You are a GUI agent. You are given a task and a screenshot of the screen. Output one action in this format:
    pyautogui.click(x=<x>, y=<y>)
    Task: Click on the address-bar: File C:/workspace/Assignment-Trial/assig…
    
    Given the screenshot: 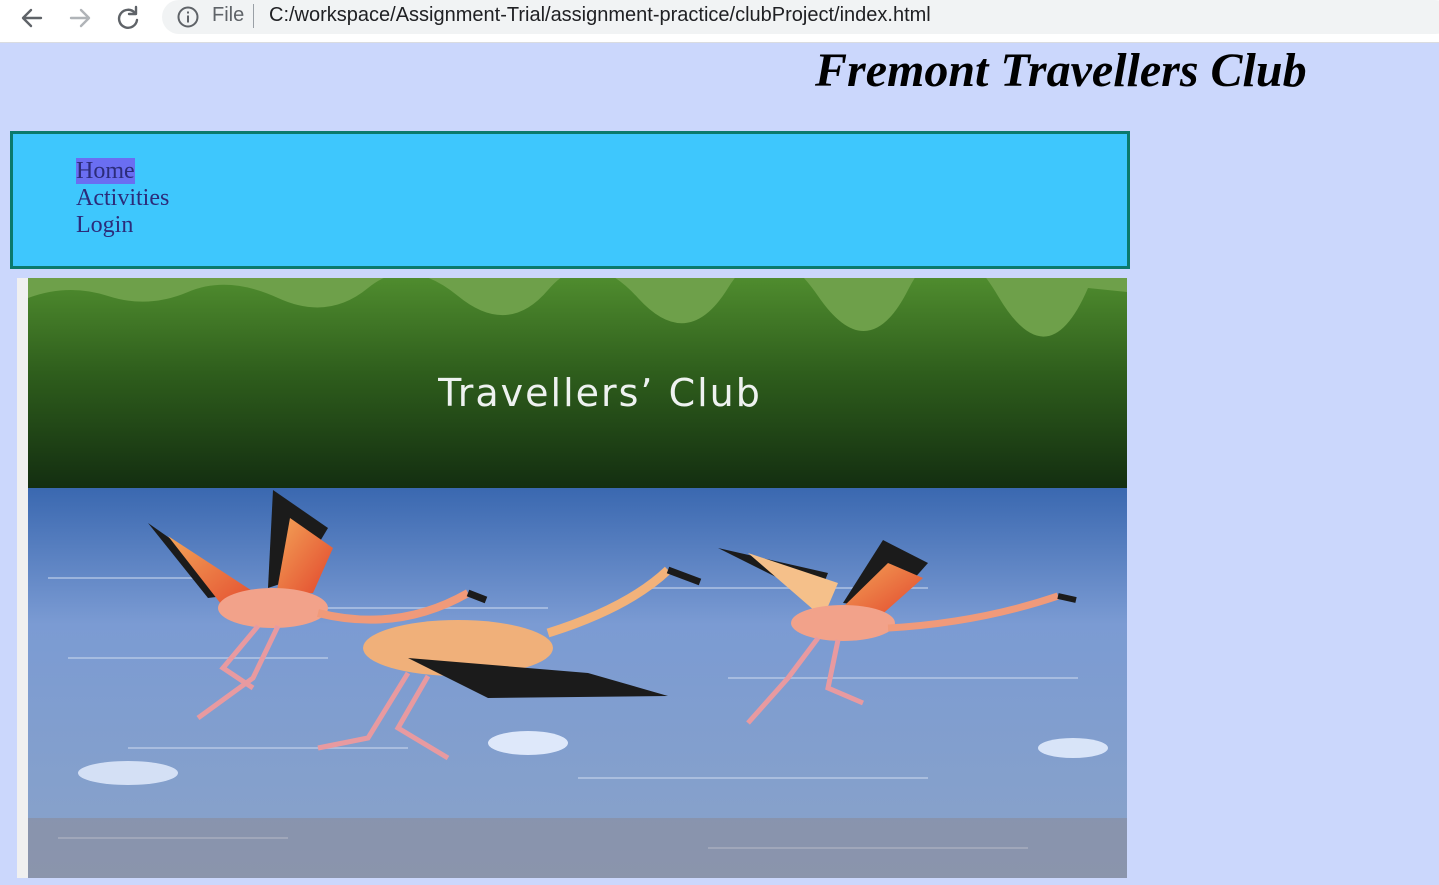 What is the action you would take?
    pyautogui.click(x=800, y=17)
    